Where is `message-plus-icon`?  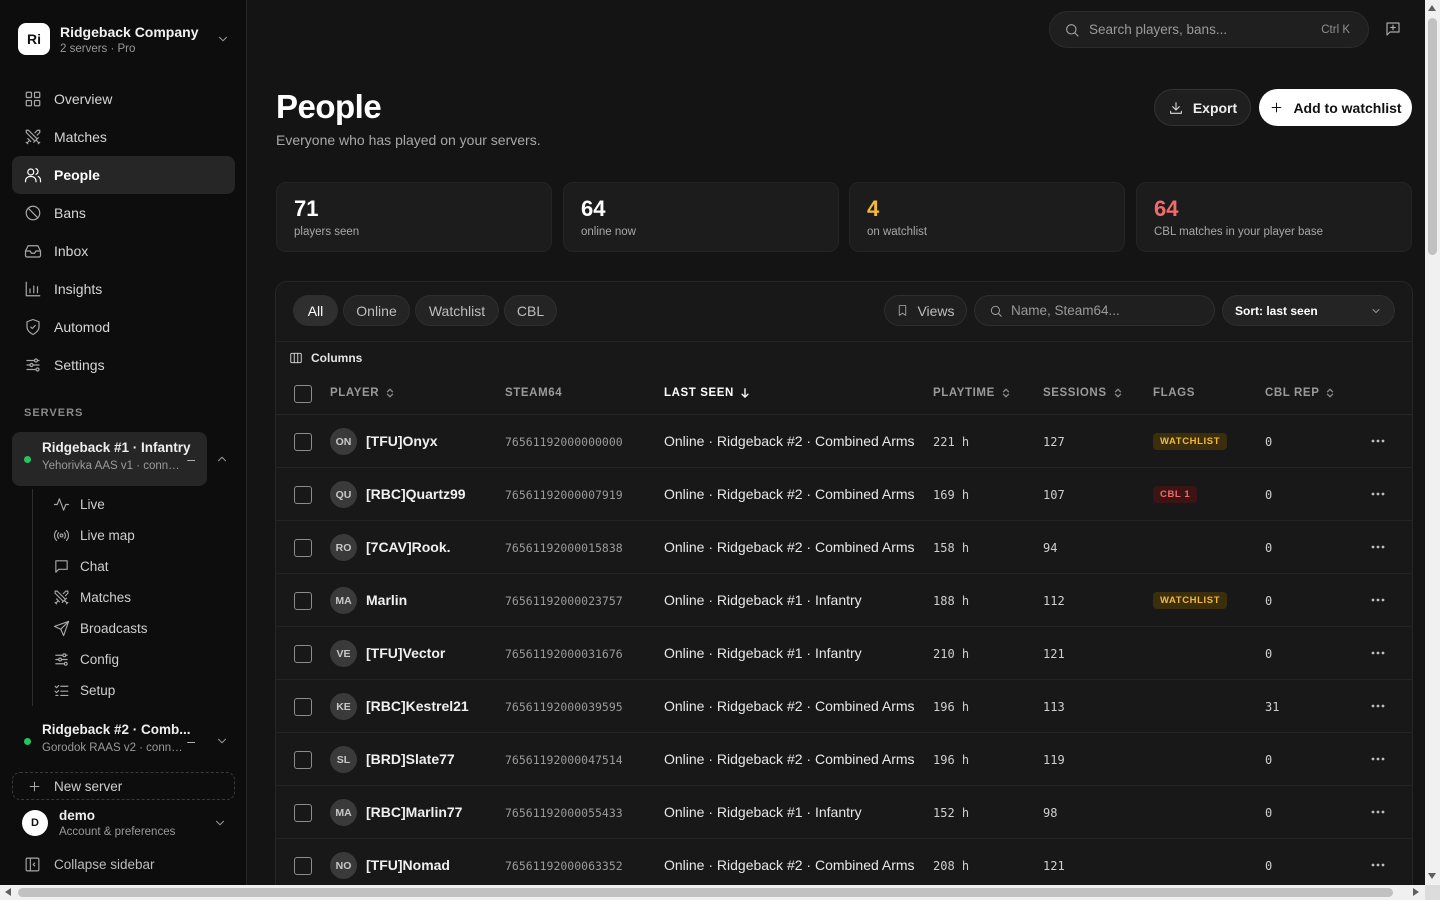
message-plus-icon is located at coordinates (1393, 29).